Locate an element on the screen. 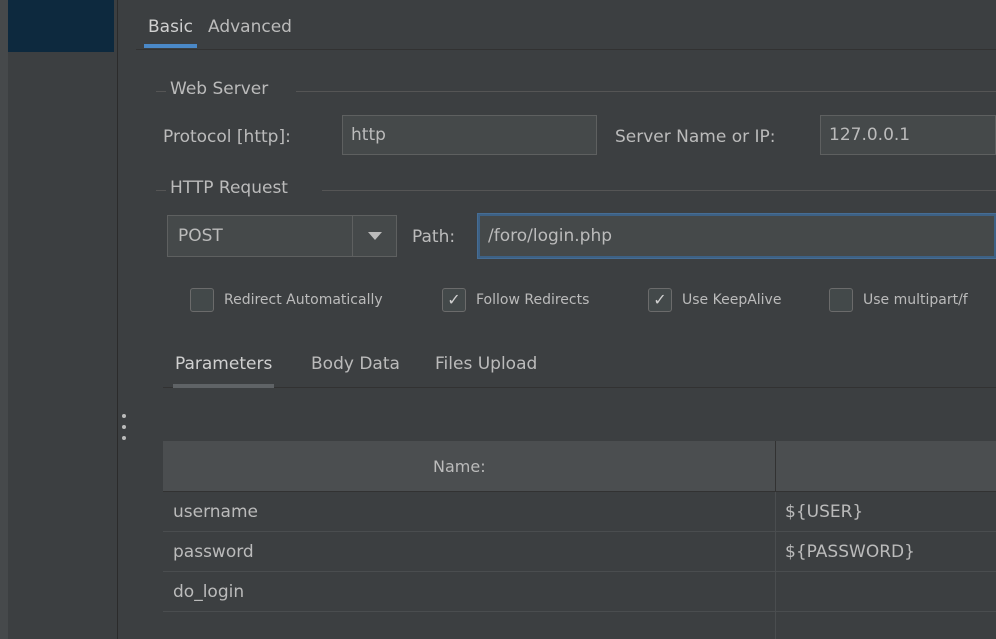 The image size is (996, 639). checkbox-label: Redirect Automatically is located at coordinates (303, 300).